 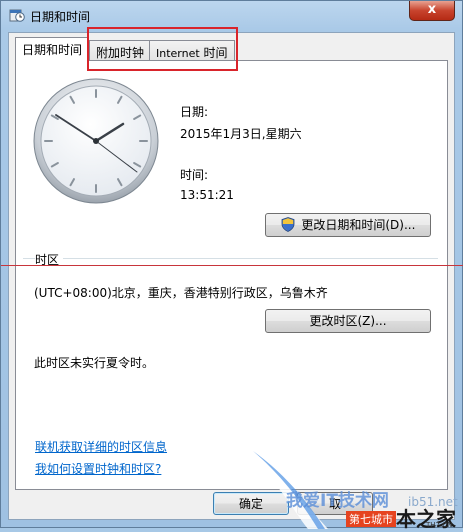 What do you see at coordinates (207, 195) in the screenshot?
I see `time-value: 13:51:21` at bounding box center [207, 195].